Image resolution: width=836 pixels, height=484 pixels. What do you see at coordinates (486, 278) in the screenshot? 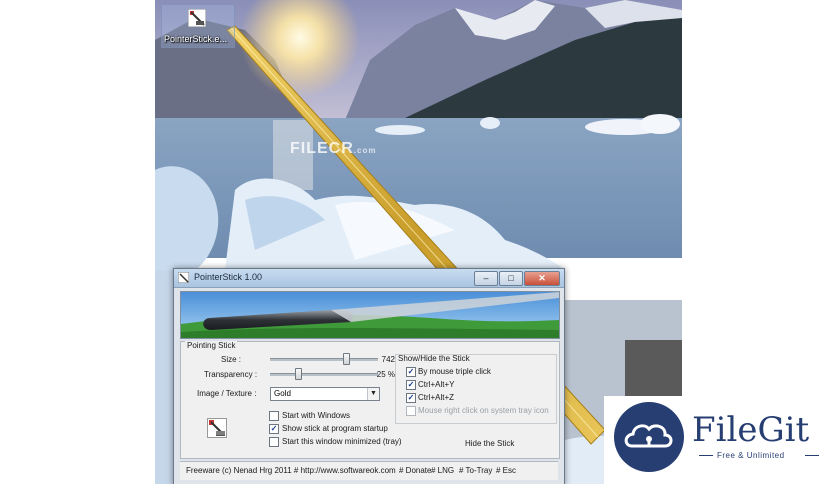
I see `minimize-button: –` at bounding box center [486, 278].